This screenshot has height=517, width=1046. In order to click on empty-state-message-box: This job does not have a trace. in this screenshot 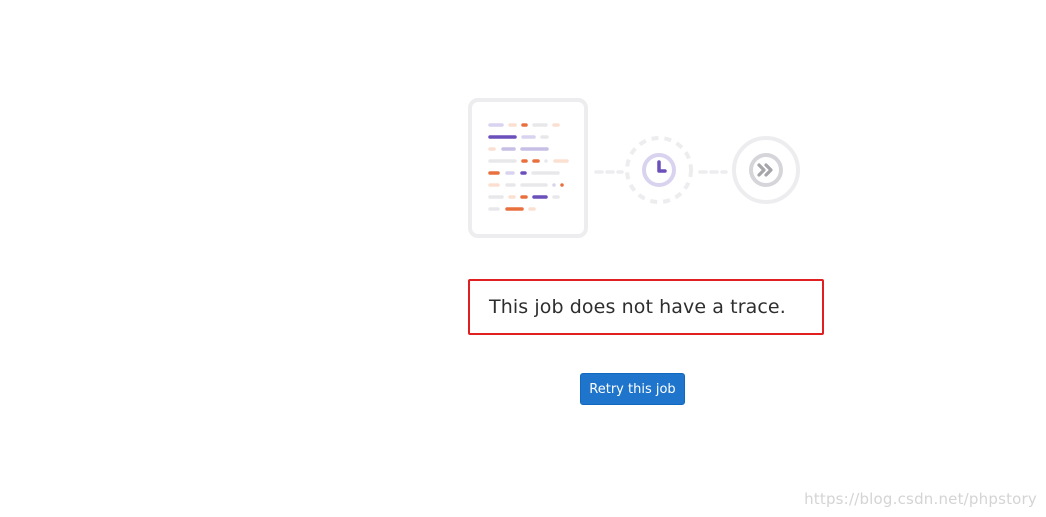, I will do `click(646, 307)`.